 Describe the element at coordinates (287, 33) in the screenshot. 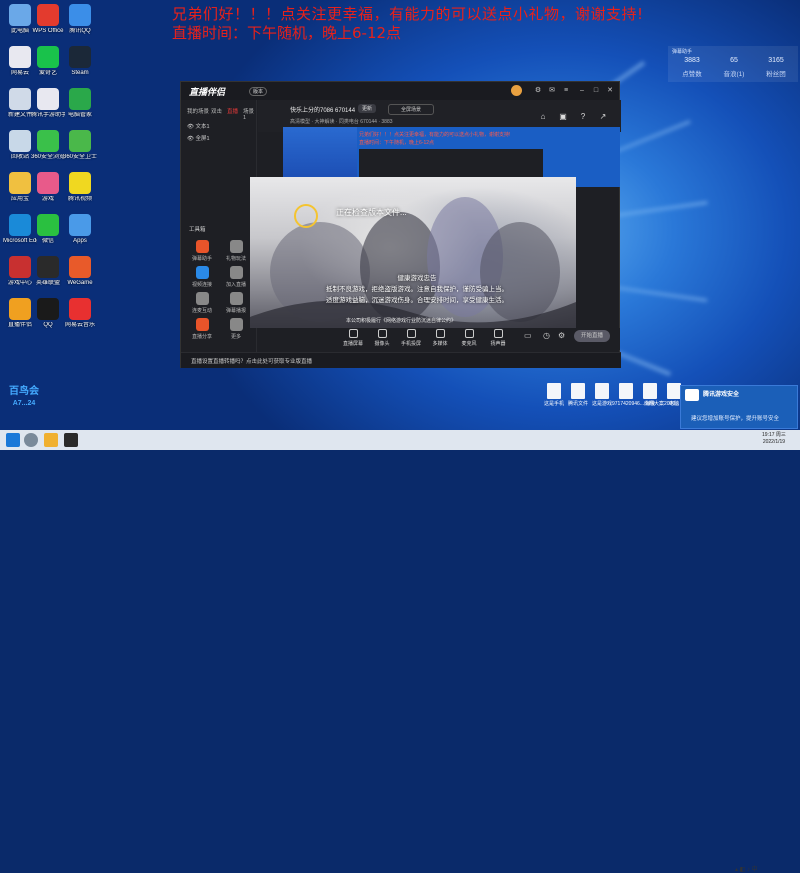

I see `promo-text-line2: 直播时间：下午随机，晚上6-12点` at that location.